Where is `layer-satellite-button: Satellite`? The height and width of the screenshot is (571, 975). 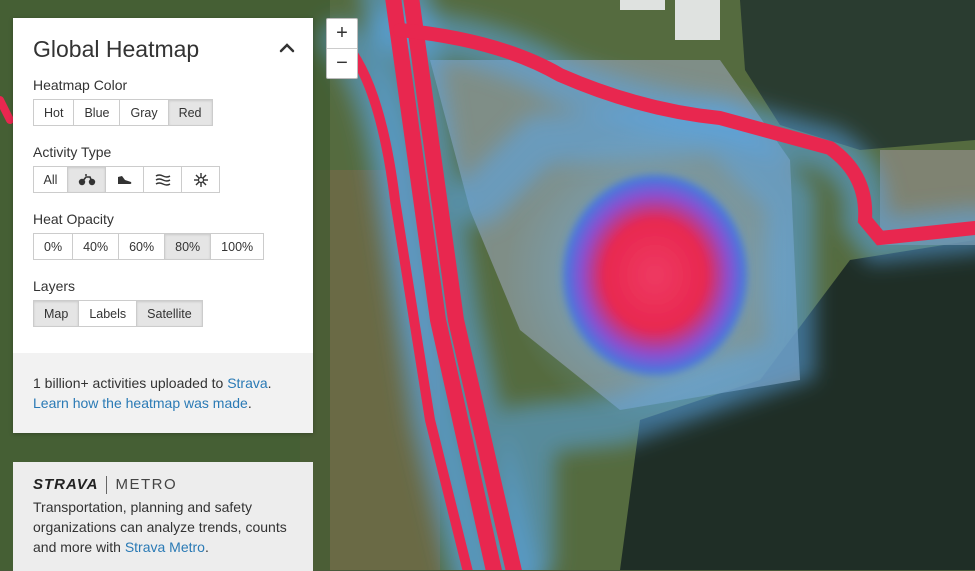
layer-satellite-button: Satellite is located at coordinates (169, 313).